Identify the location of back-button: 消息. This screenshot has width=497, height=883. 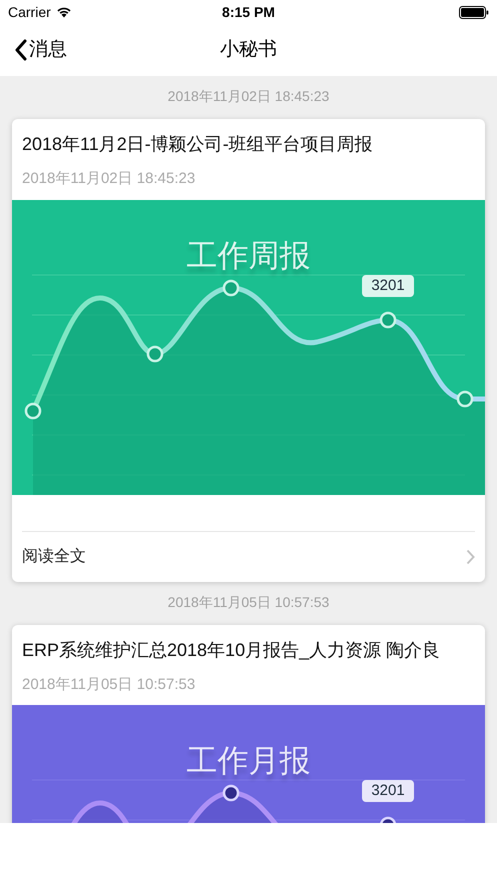
(40, 50).